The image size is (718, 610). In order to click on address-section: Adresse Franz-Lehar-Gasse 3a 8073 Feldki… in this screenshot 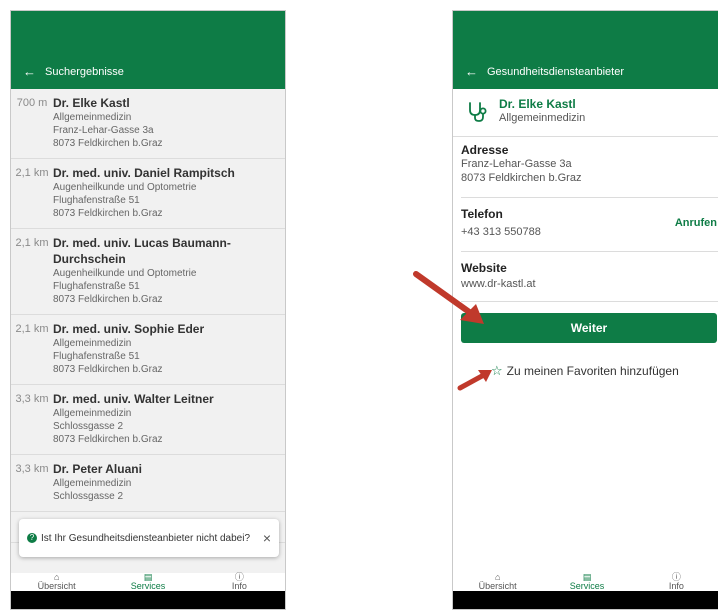, I will do `click(589, 164)`.